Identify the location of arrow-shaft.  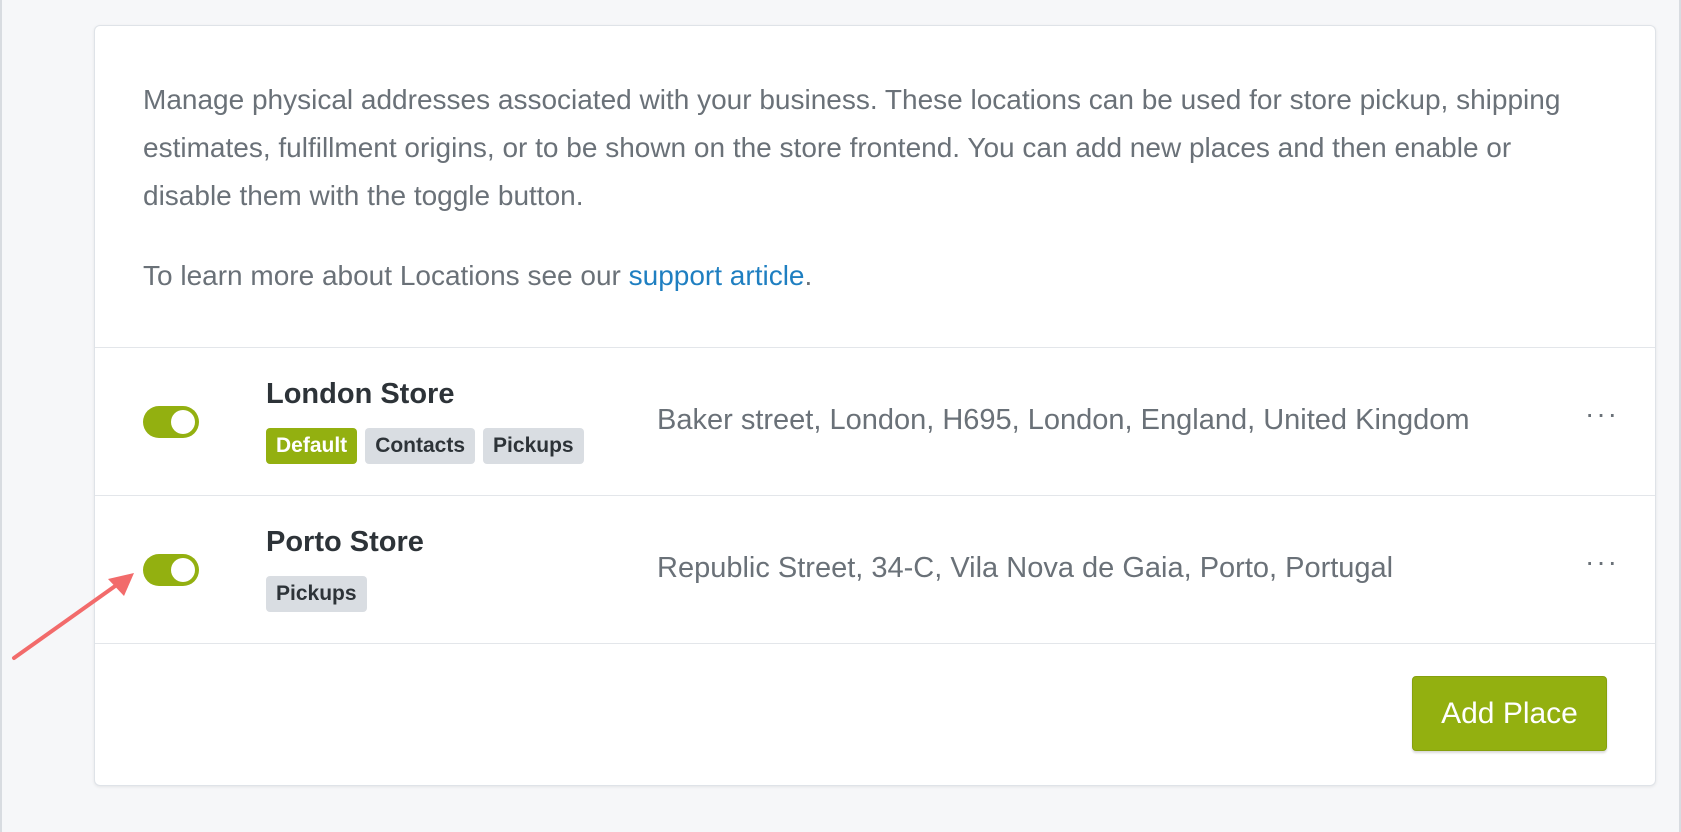
(66, 621).